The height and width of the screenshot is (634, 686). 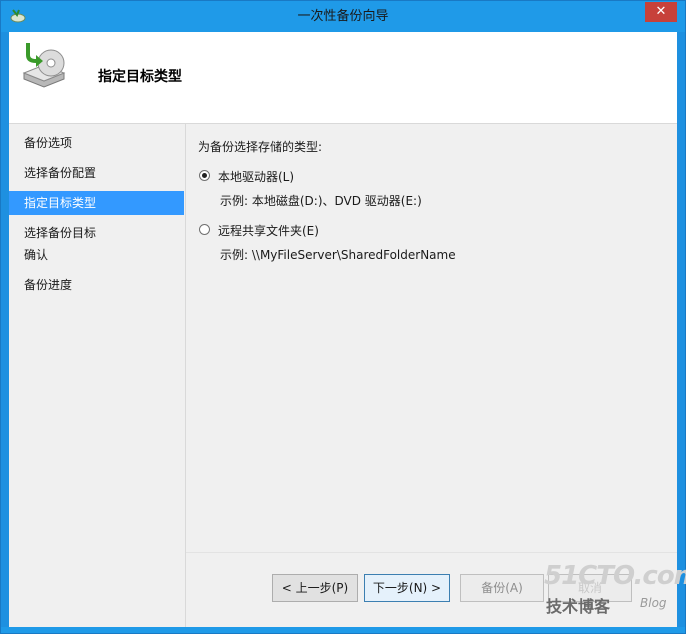 I want to click on local-drive-radio, so click(x=204, y=175).